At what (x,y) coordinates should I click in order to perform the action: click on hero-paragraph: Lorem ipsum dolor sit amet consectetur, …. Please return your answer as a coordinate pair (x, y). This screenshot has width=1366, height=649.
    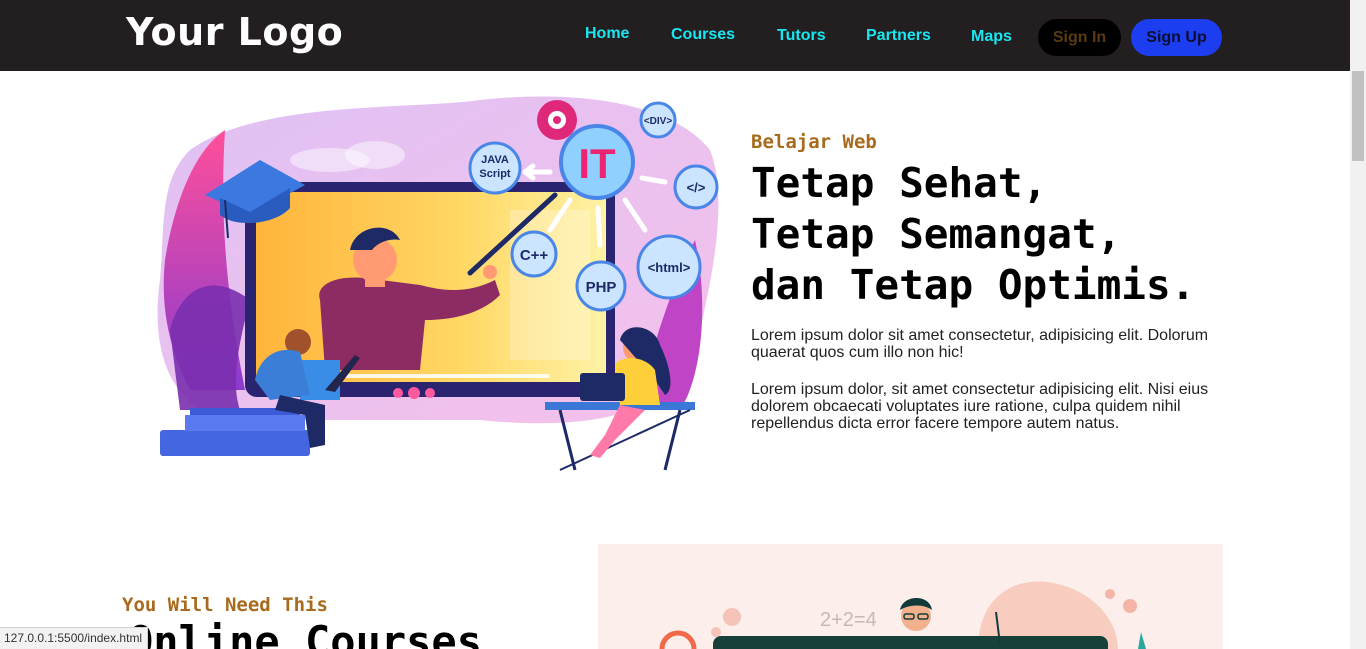
    Looking at the image, I should click on (980, 344).